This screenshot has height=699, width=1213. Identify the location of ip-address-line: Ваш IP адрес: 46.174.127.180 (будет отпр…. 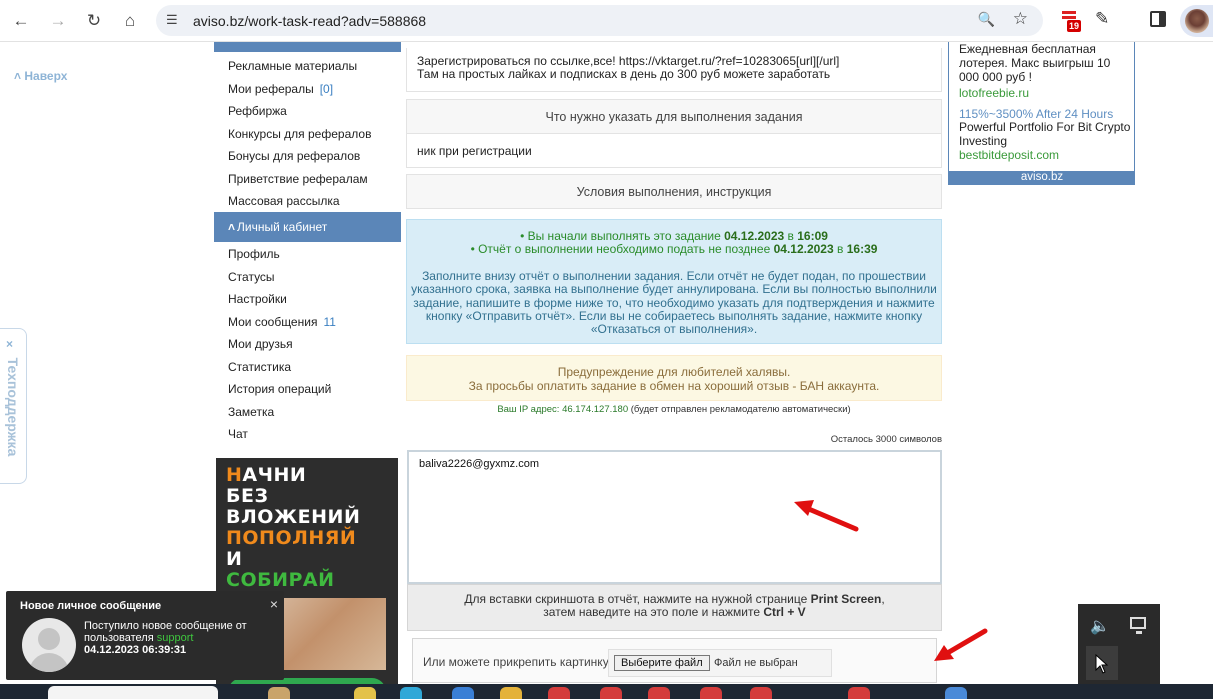
(674, 409).